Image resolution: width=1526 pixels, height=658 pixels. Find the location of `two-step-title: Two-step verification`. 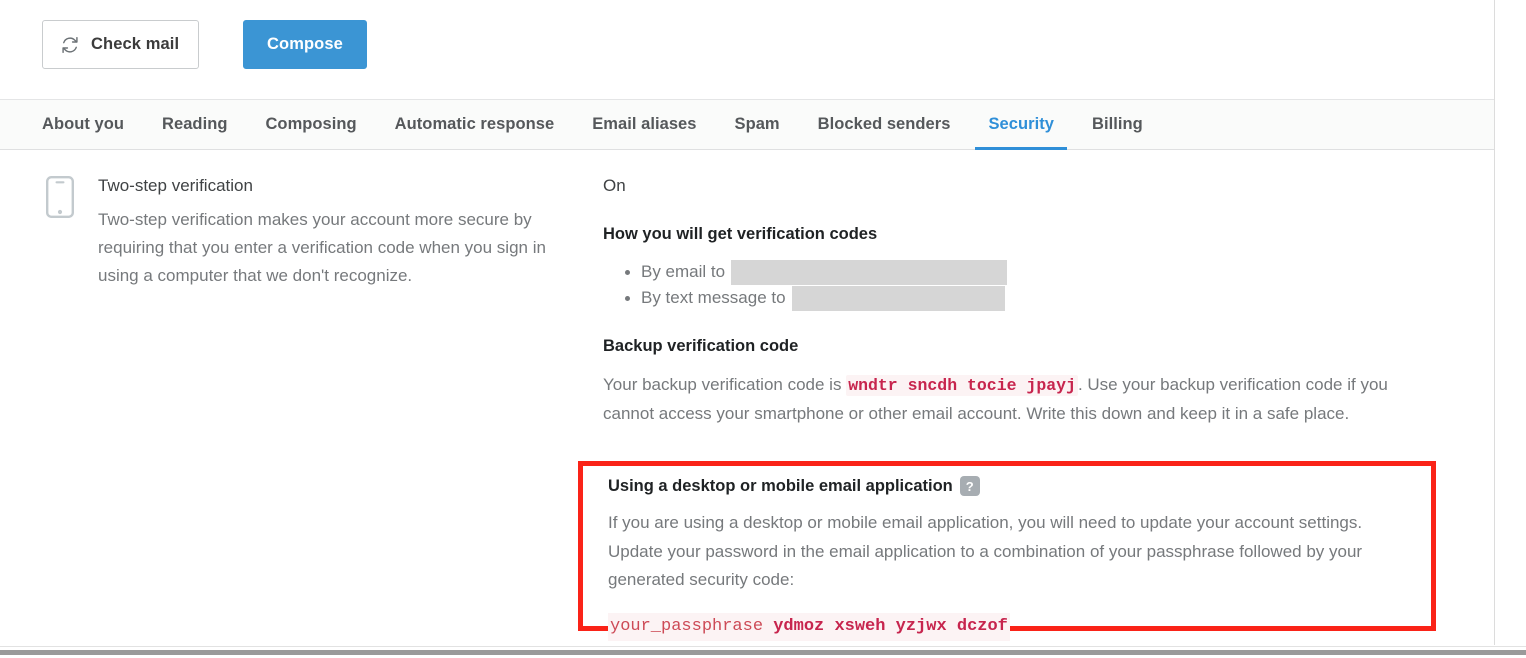

two-step-title: Two-step verification is located at coordinates (175, 185).